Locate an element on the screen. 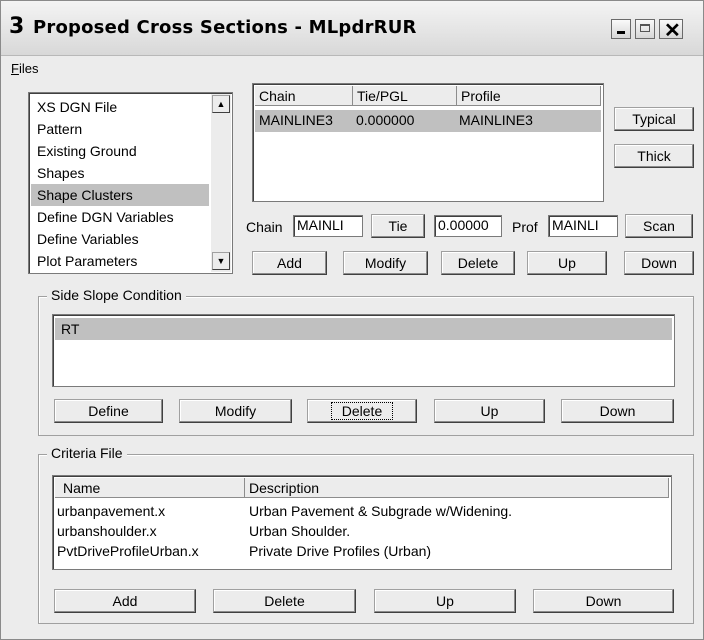  cell-description: Private Drive Profiles (Urban) is located at coordinates (340, 551).